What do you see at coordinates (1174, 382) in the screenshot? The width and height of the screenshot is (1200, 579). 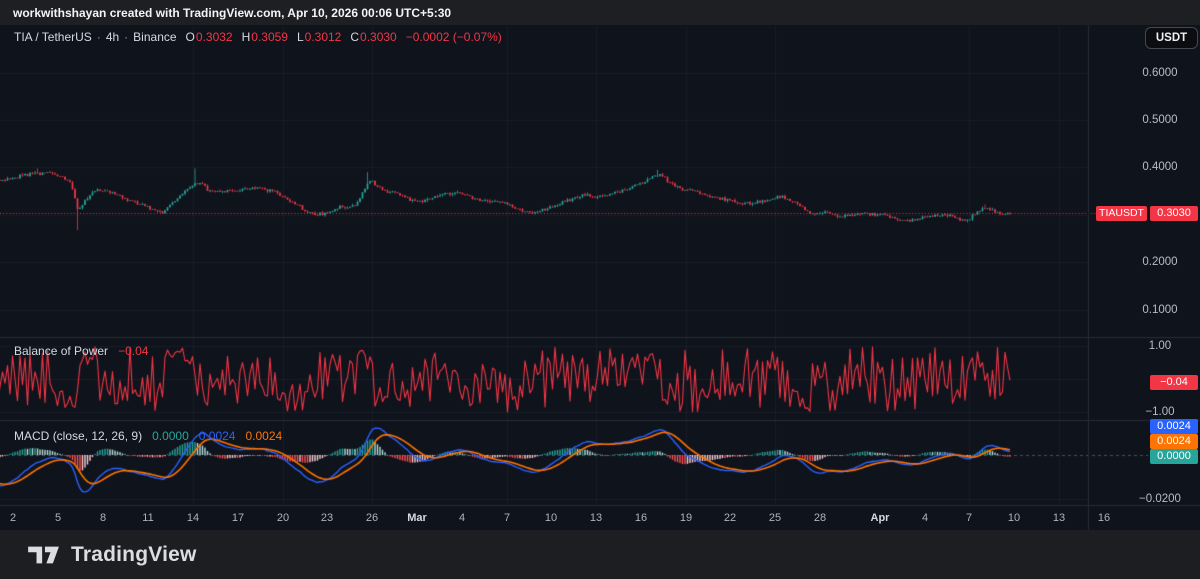 I see `bop-value-badge: −0.04` at bounding box center [1174, 382].